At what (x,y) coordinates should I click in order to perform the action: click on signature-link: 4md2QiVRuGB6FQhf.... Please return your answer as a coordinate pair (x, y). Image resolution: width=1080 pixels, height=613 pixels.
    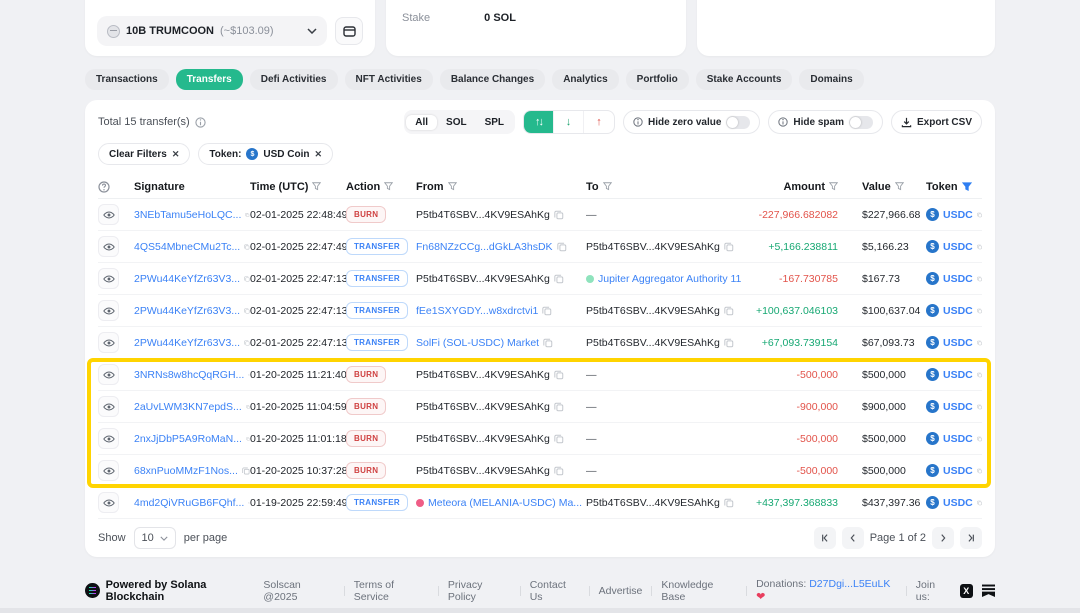
    Looking at the image, I should click on (189, 503).